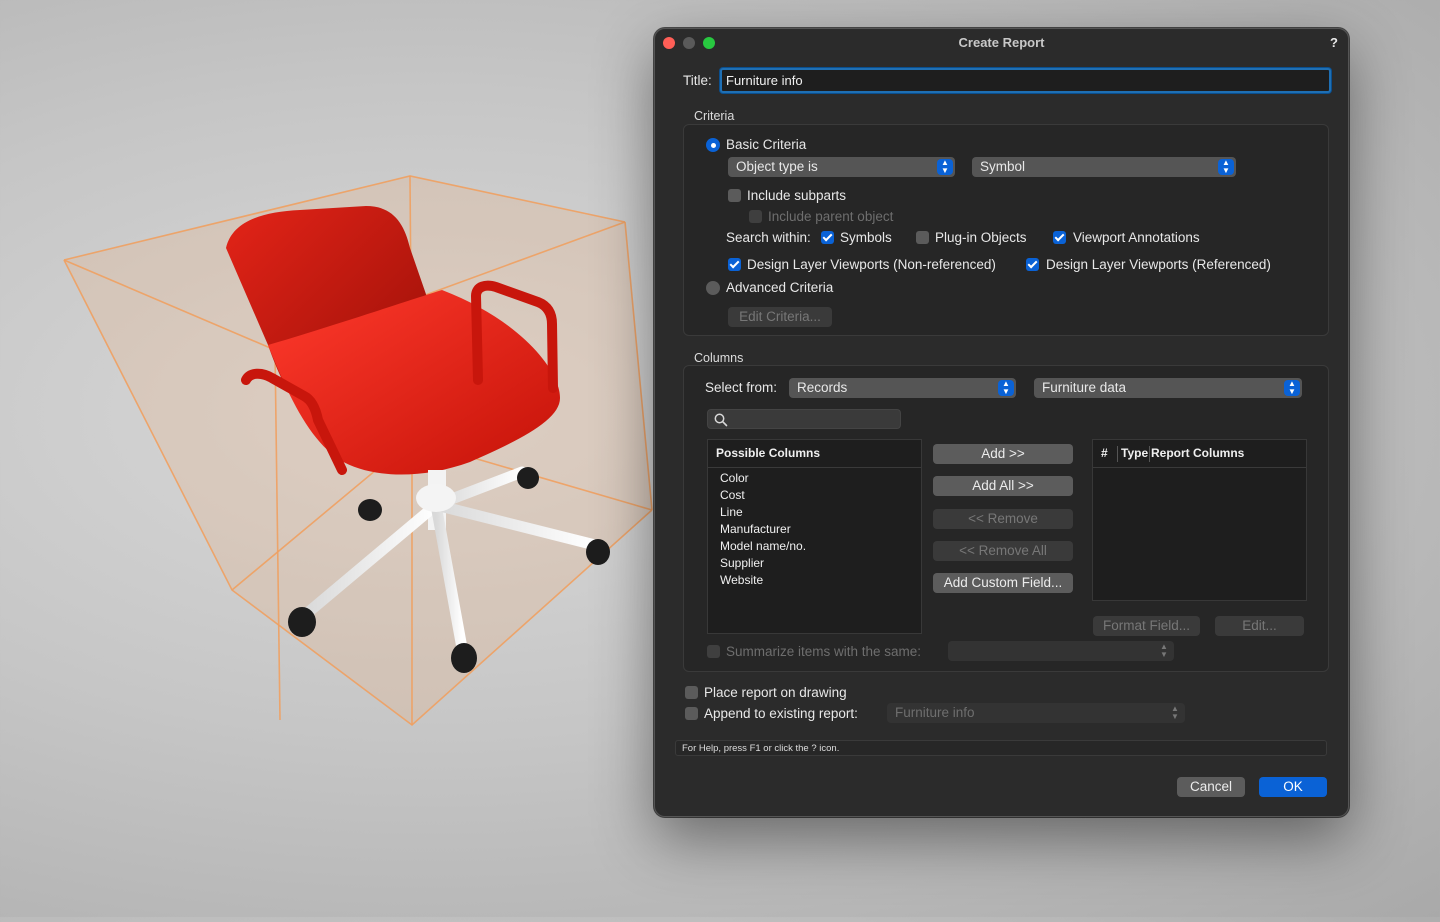 This screenshot has height=922, width=1440. What do you see at coordinates (713, 288) in the screenshot?
I see `advanced-criteria-radio` at bounding box center [713, 288].